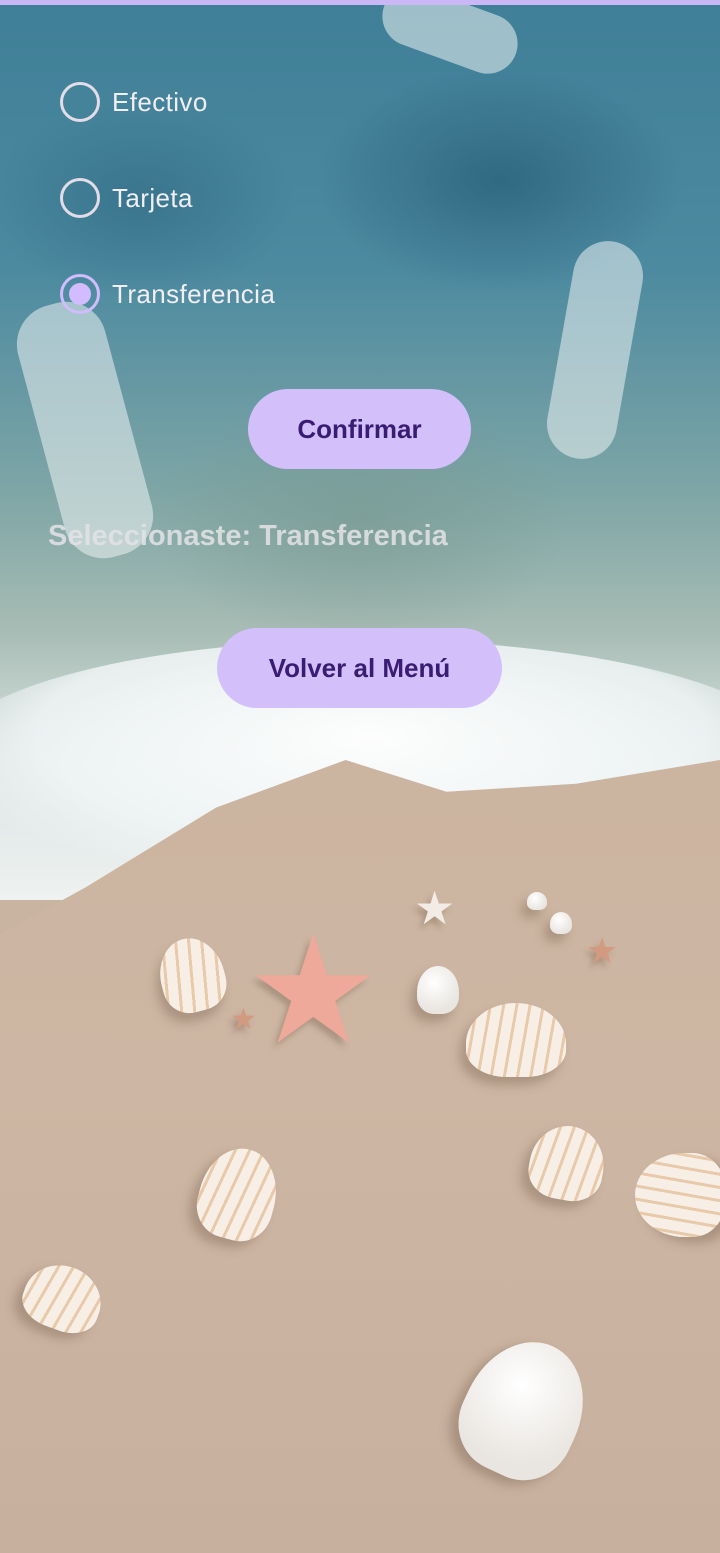  What do you see at coordinates (248, 536) in the screenshot?
I see `selection-result-text: Seleccionaste: Transferencia` at bounding box center [248, 536].